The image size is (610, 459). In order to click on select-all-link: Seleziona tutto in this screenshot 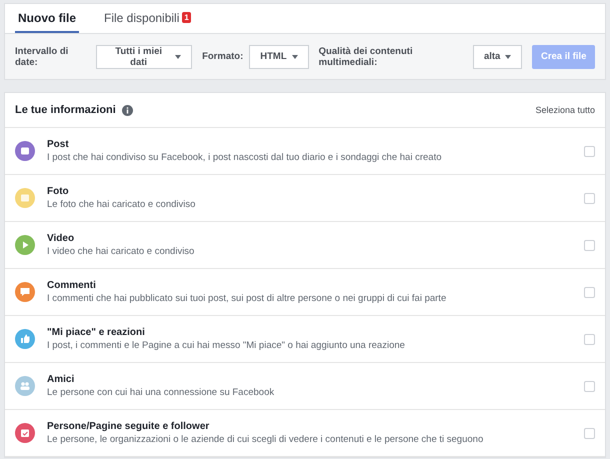, I will do `click(565, 110)`.